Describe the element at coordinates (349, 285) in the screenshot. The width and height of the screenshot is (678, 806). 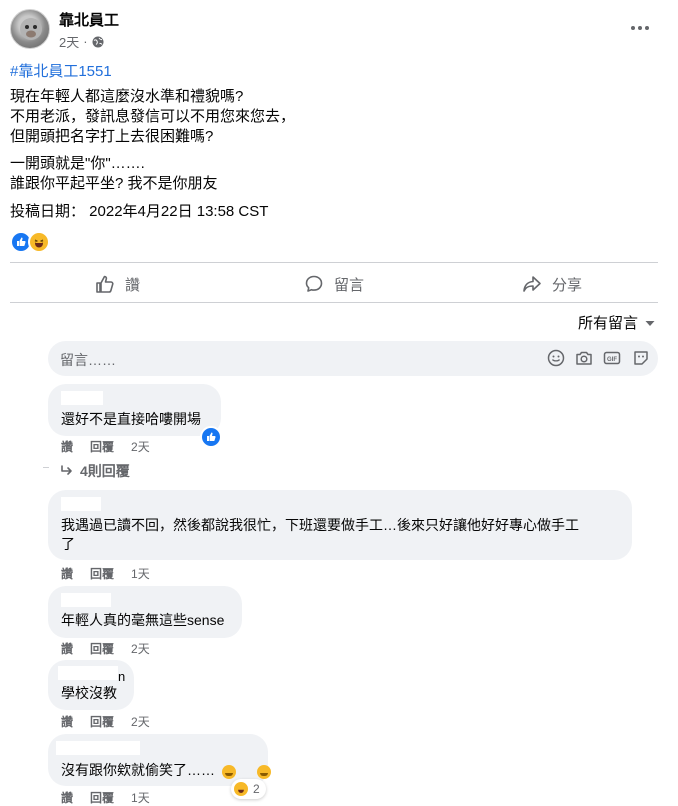
I see `comment-label: 留言` at that location.